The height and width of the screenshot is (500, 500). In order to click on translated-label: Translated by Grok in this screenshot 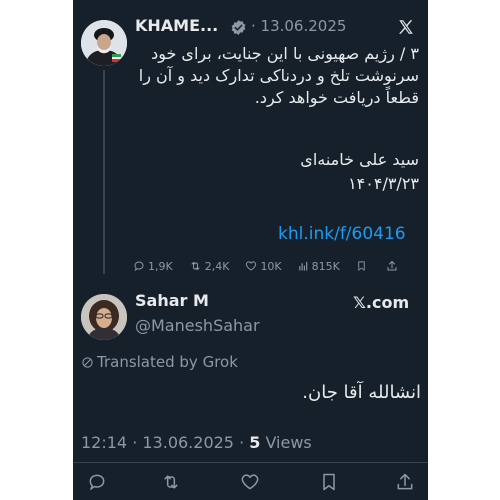, I will do `click(167, 362)`.